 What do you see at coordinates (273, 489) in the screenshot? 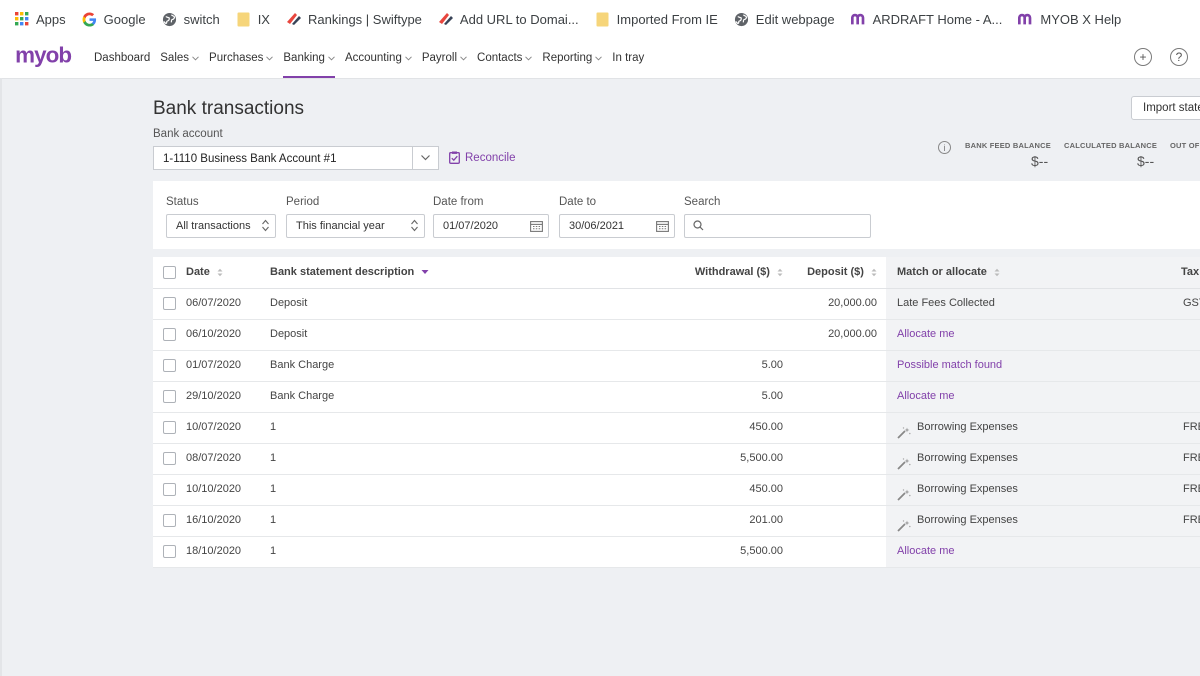
I see `description-cell: 1` at bounding box center [273, 489].